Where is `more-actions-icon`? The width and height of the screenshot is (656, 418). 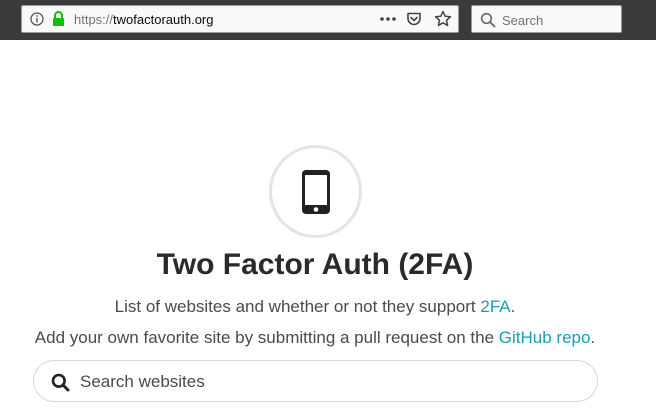 more-actions-icon is located at coordinates (388, 19).